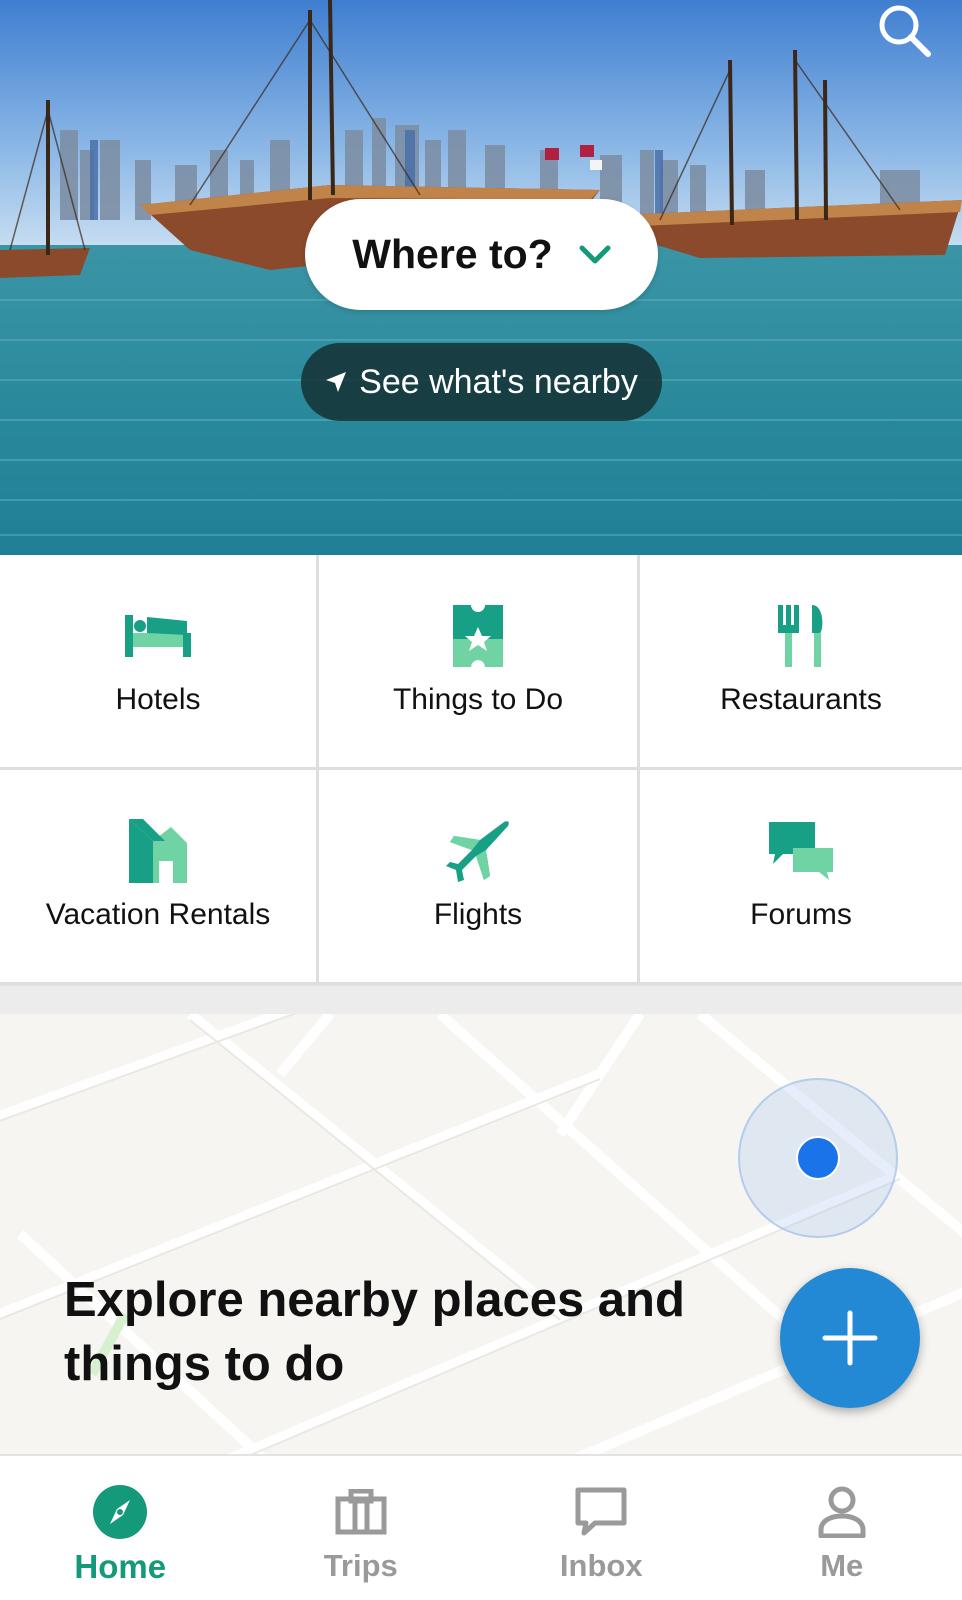 This screenshot has width=962, height=1600. I want to click on chevron-down-icon, so click(595, 254).